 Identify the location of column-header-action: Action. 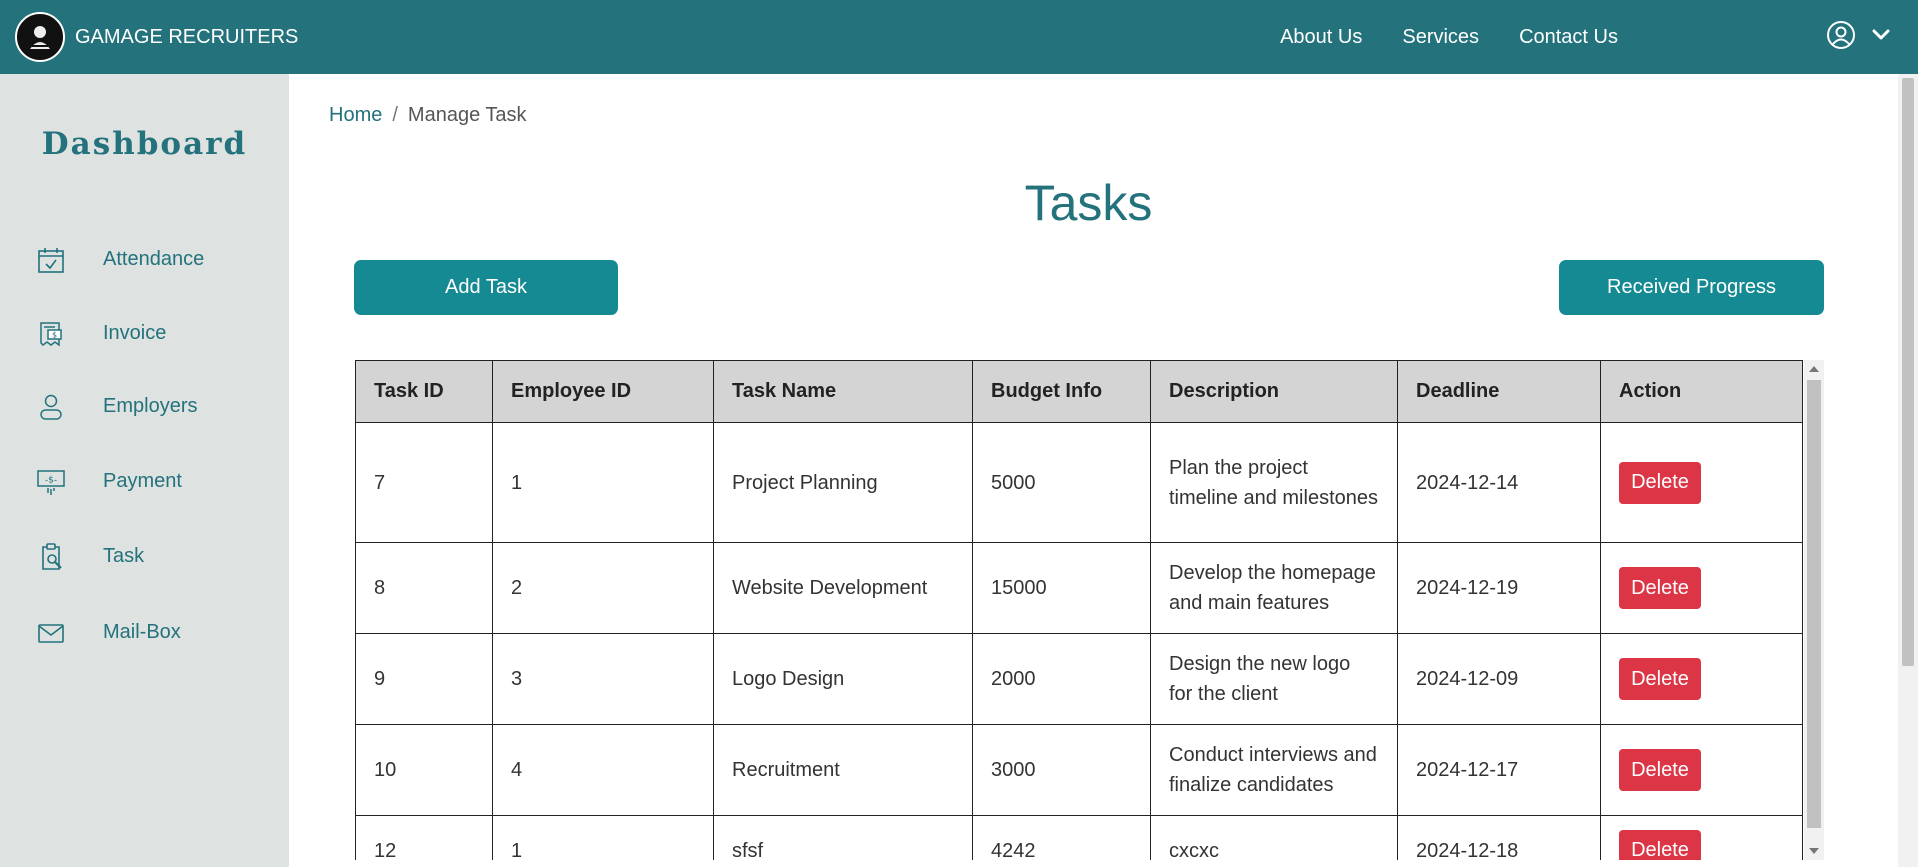
(1701, 391).